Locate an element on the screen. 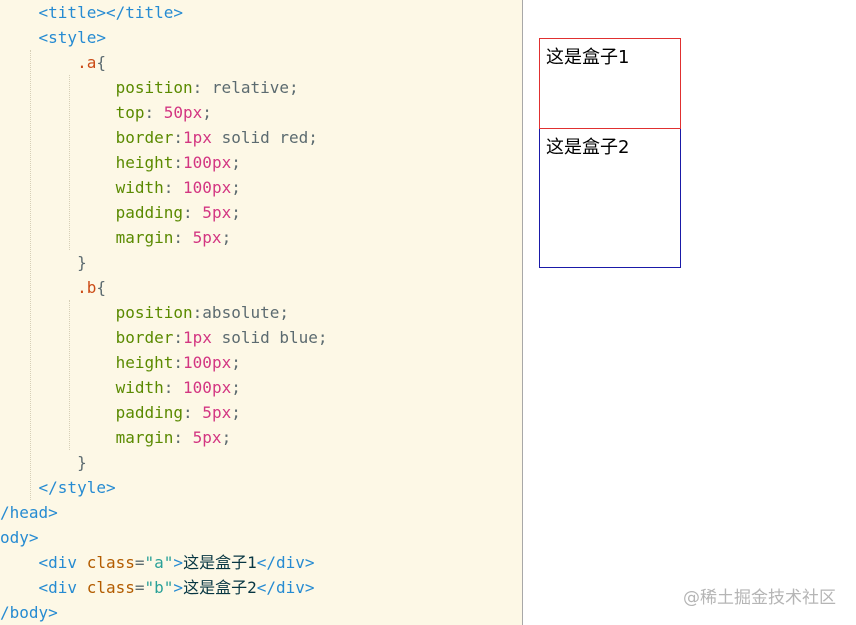 The image size is (856, 625). code-line-declaration: border:1px solid blue; is located at coordinates (164, 337).